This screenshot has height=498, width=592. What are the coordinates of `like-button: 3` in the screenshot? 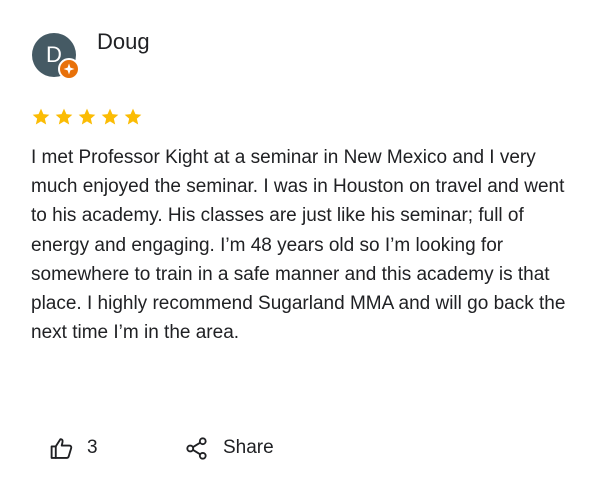 It's located at (73, 448).